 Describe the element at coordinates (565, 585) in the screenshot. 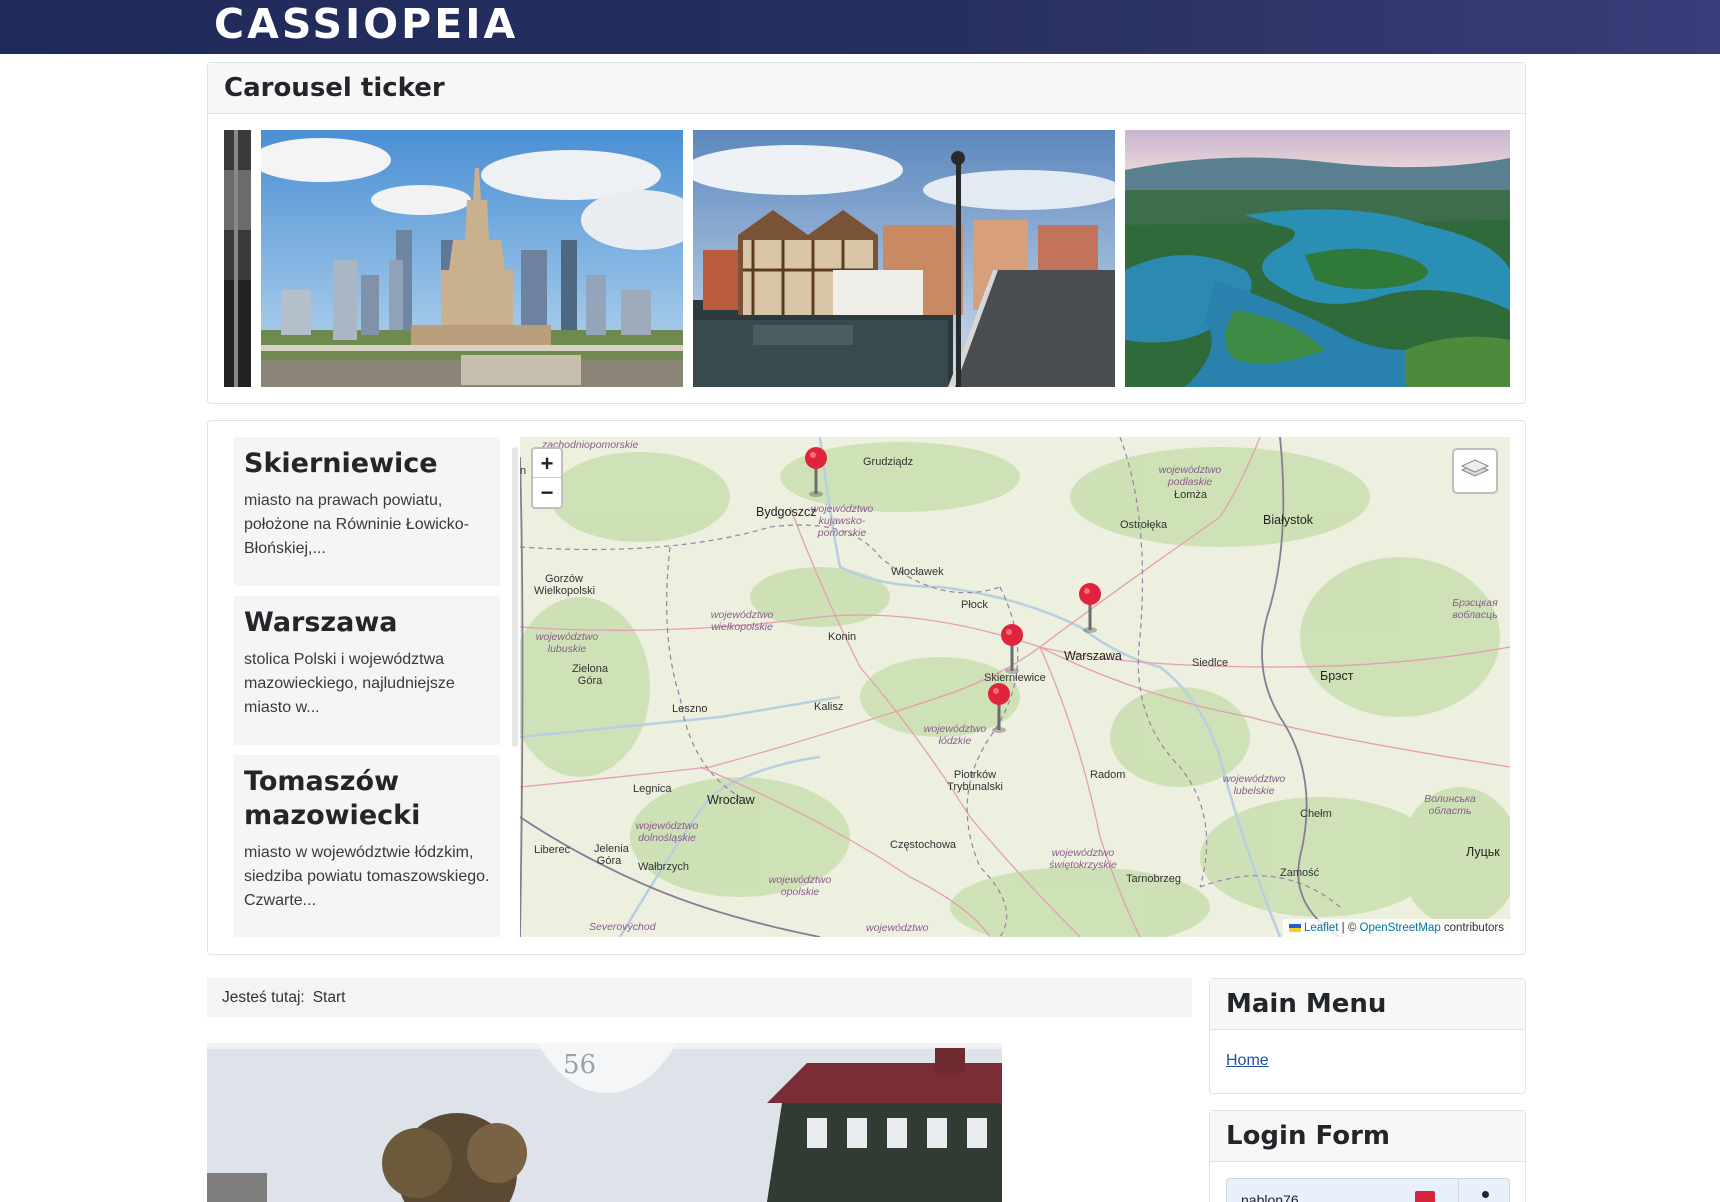

I see `map-place-label: Gorzów Wielkopolski` at that location.